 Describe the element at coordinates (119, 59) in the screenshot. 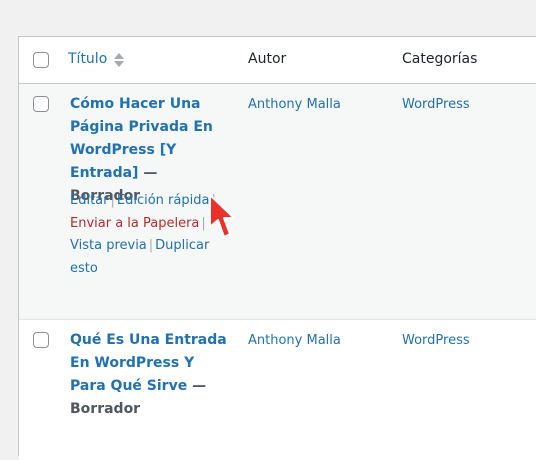

I see `sort-arrows-icon` at that location.